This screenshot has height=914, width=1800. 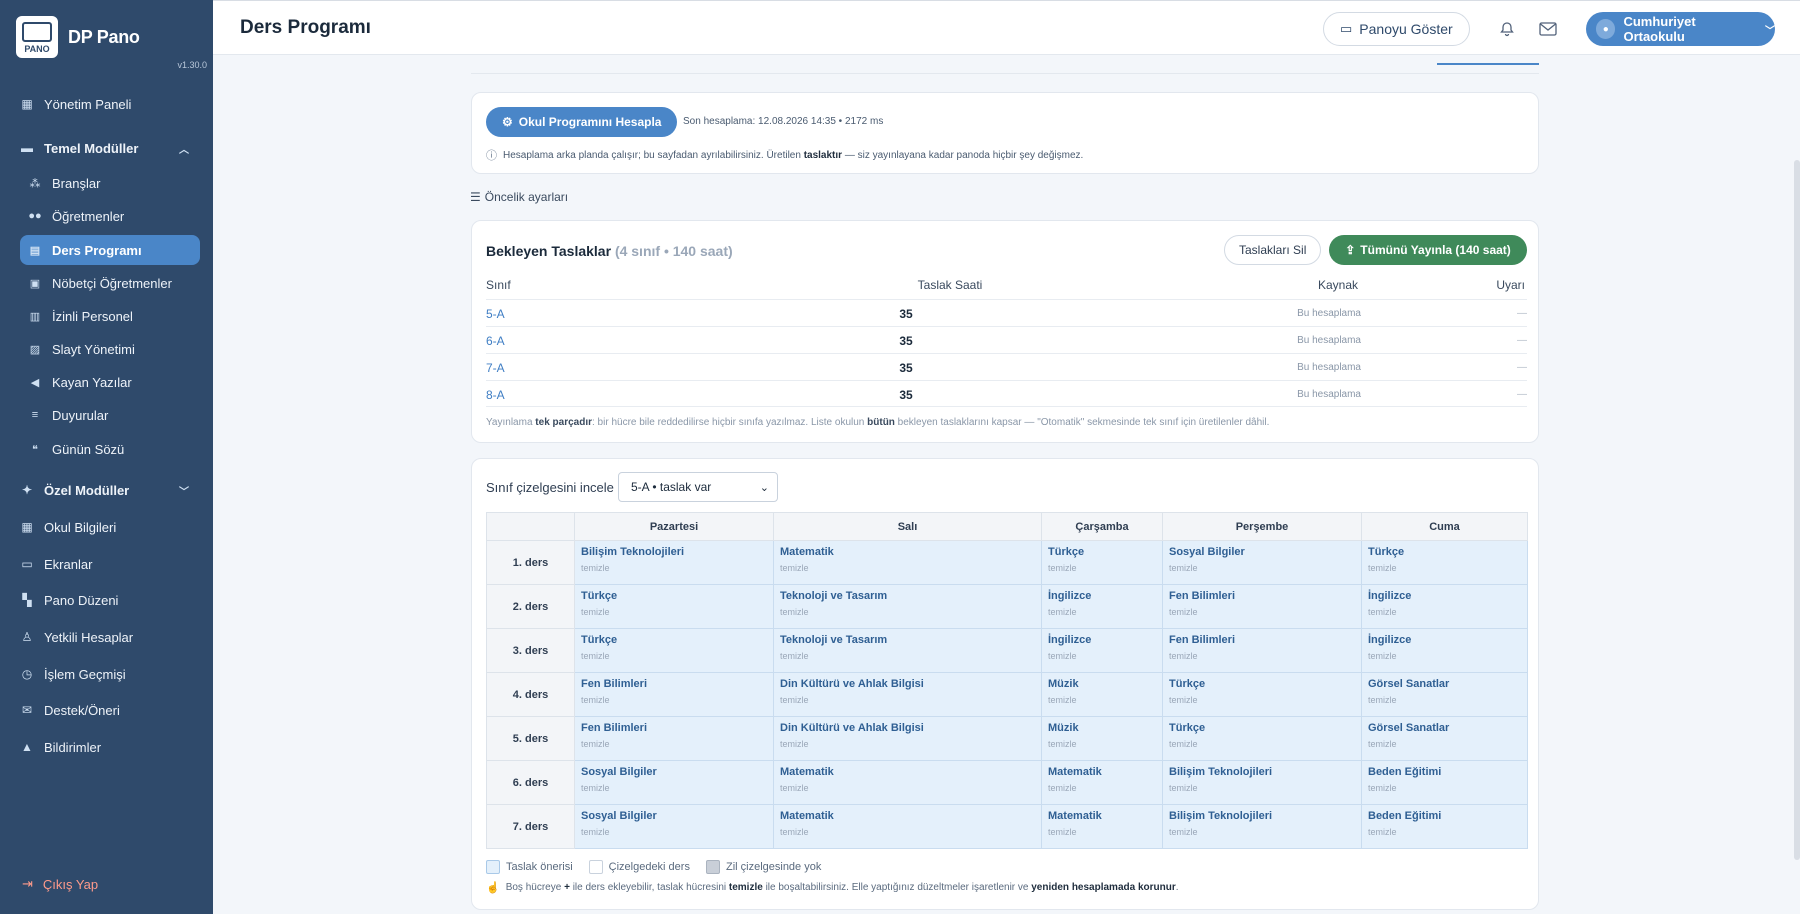 I want to click on sidebar-item-slides: ▨ Slayt Yönetimi, so click(x=110, y=349).